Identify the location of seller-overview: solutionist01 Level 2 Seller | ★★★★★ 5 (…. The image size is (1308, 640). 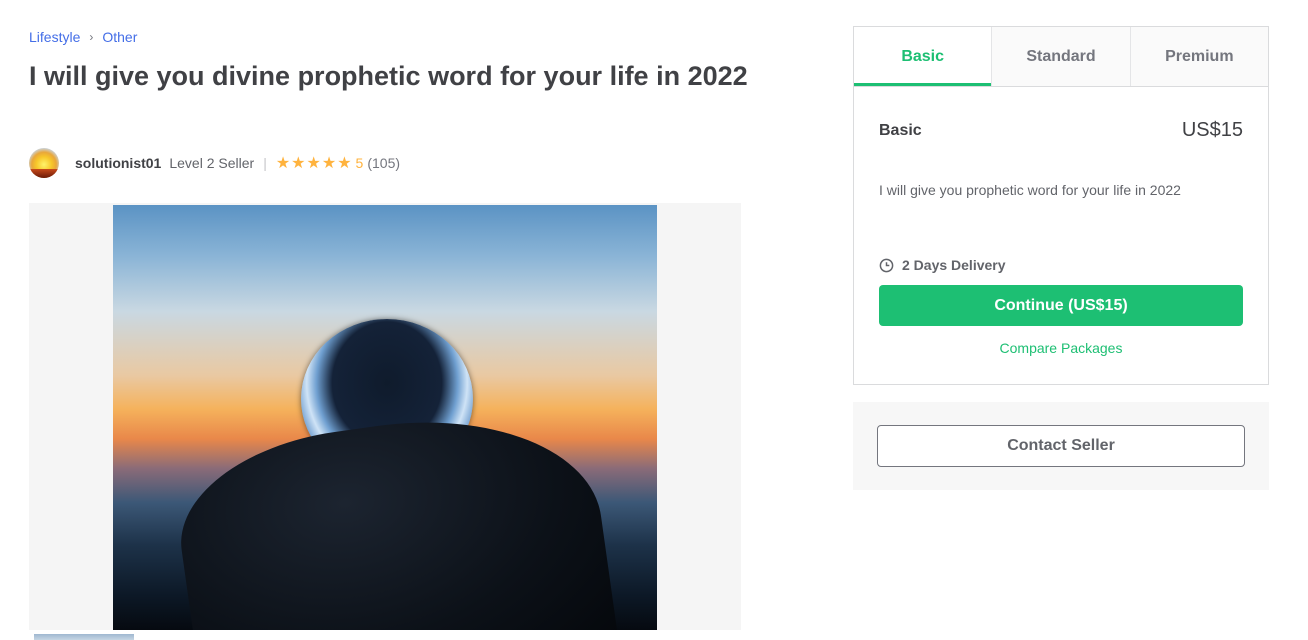
(214, 163).